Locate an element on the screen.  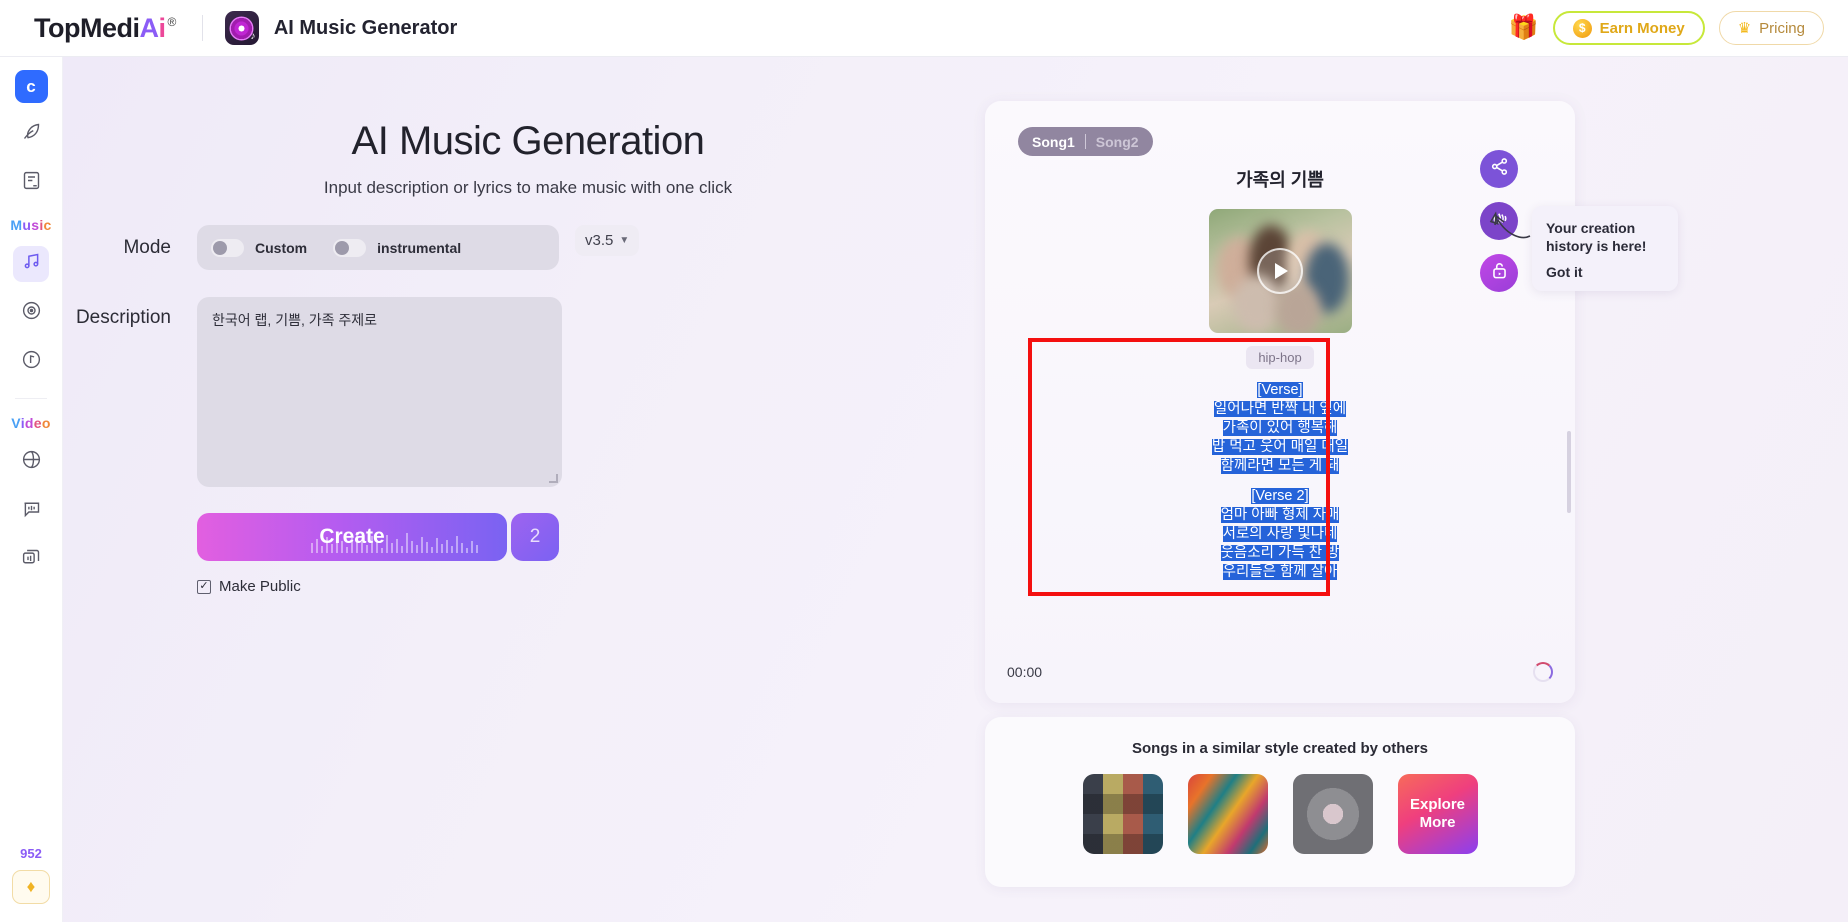
sidebar-credits: 952 ♦ is located at coordinates (31, 875).